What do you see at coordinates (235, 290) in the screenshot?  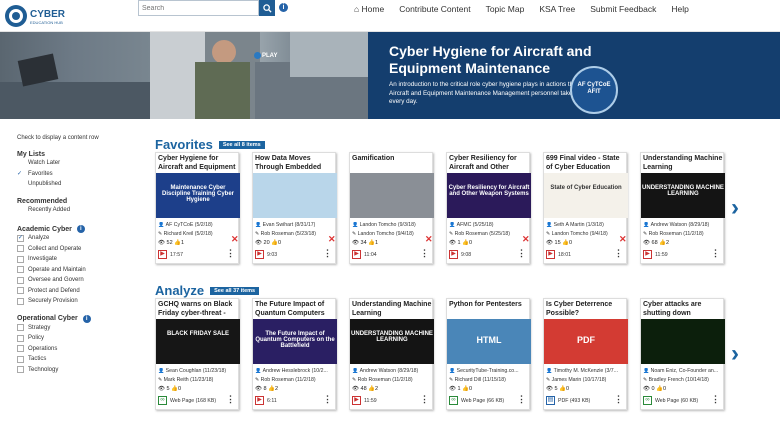 I see `analyze-see-all-button: See all 37 items` at bounding box center [235, 290].